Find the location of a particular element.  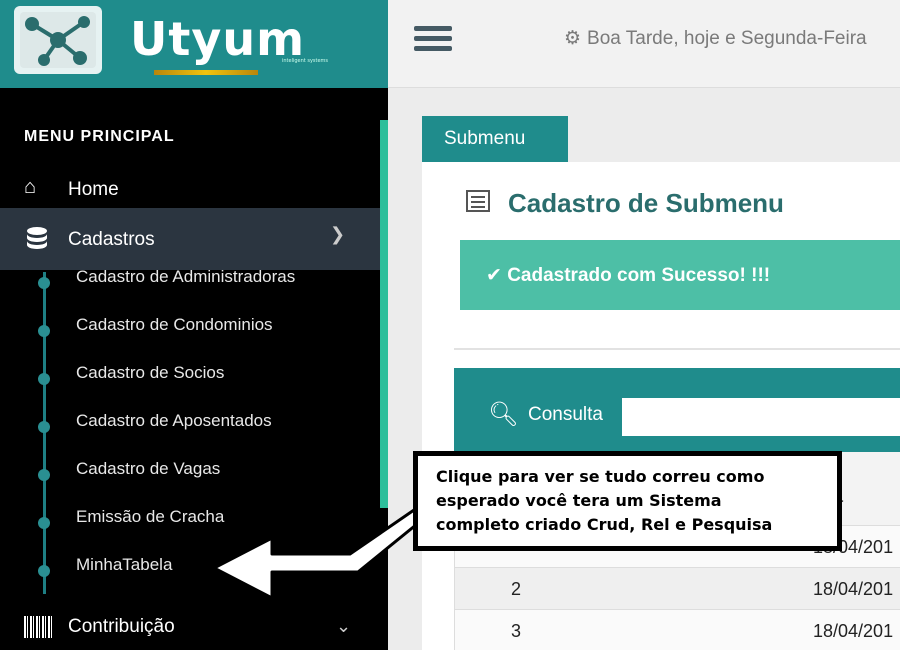

sidebar-subitem-label: Cadastro de Aposentados is located at coordinates (174, 420).